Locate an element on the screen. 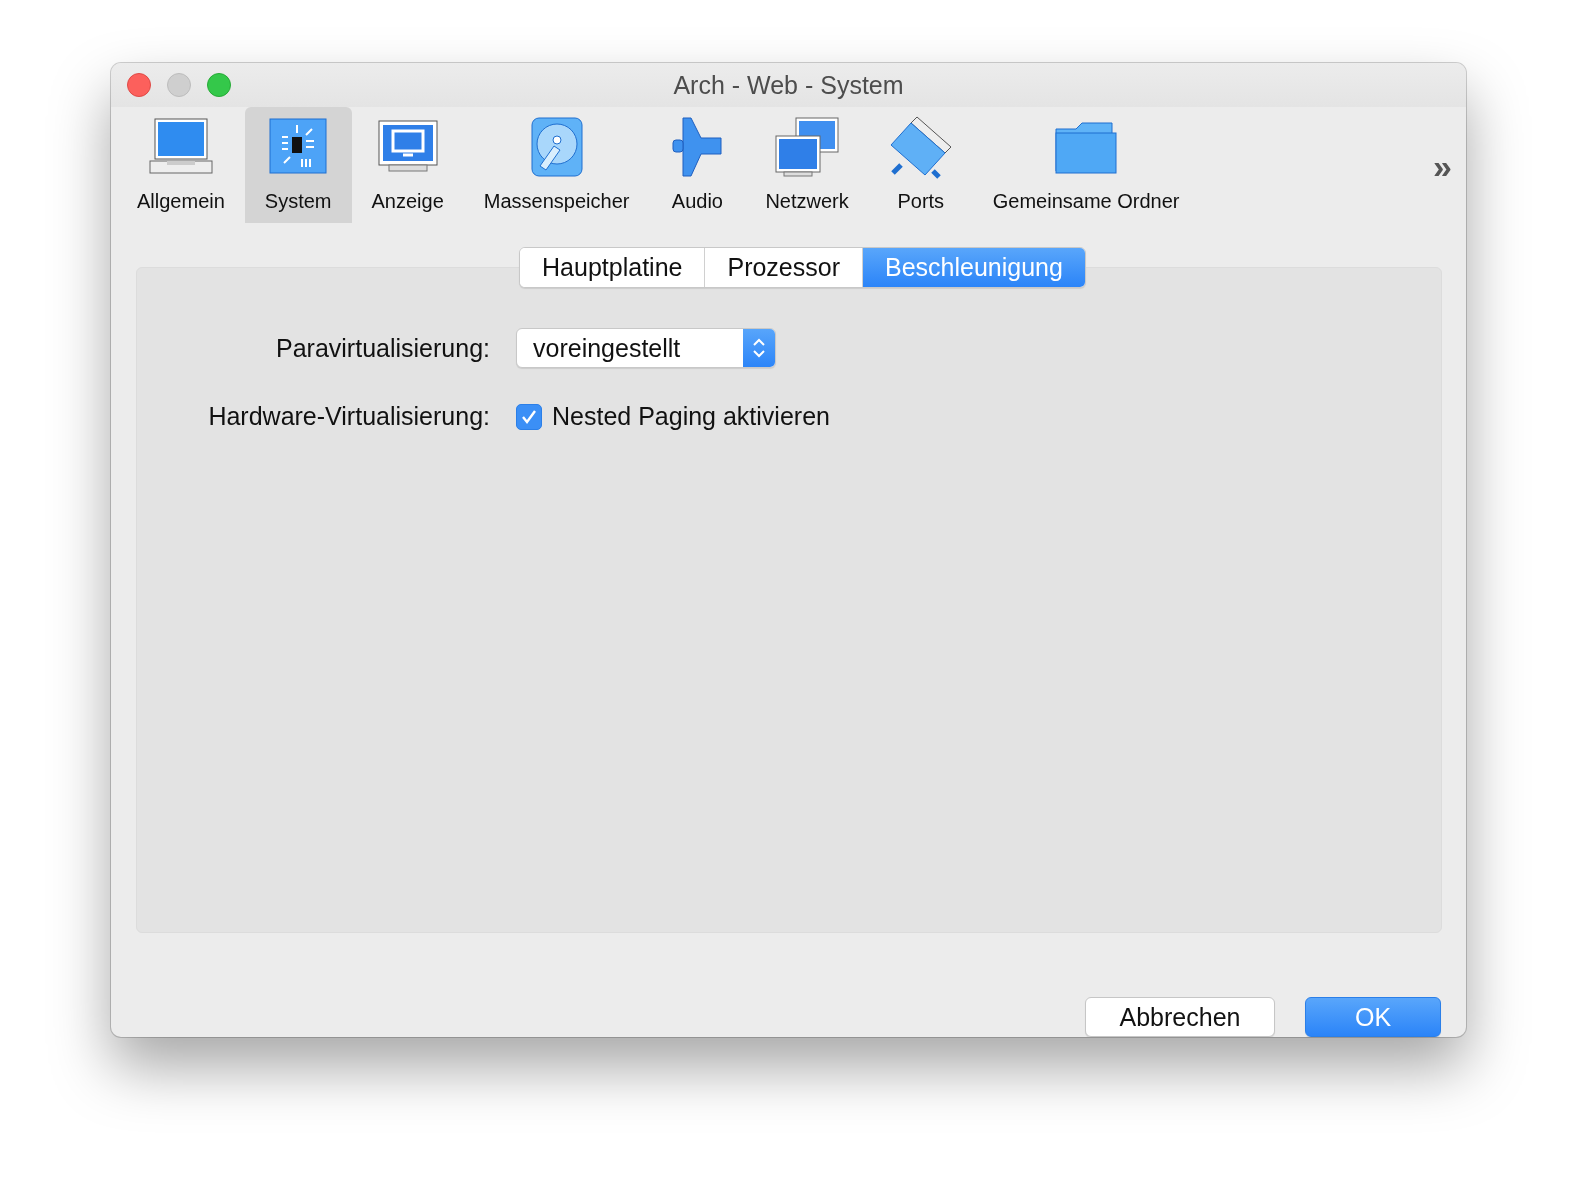  more-button: » is located at coordinates (1442, 166).